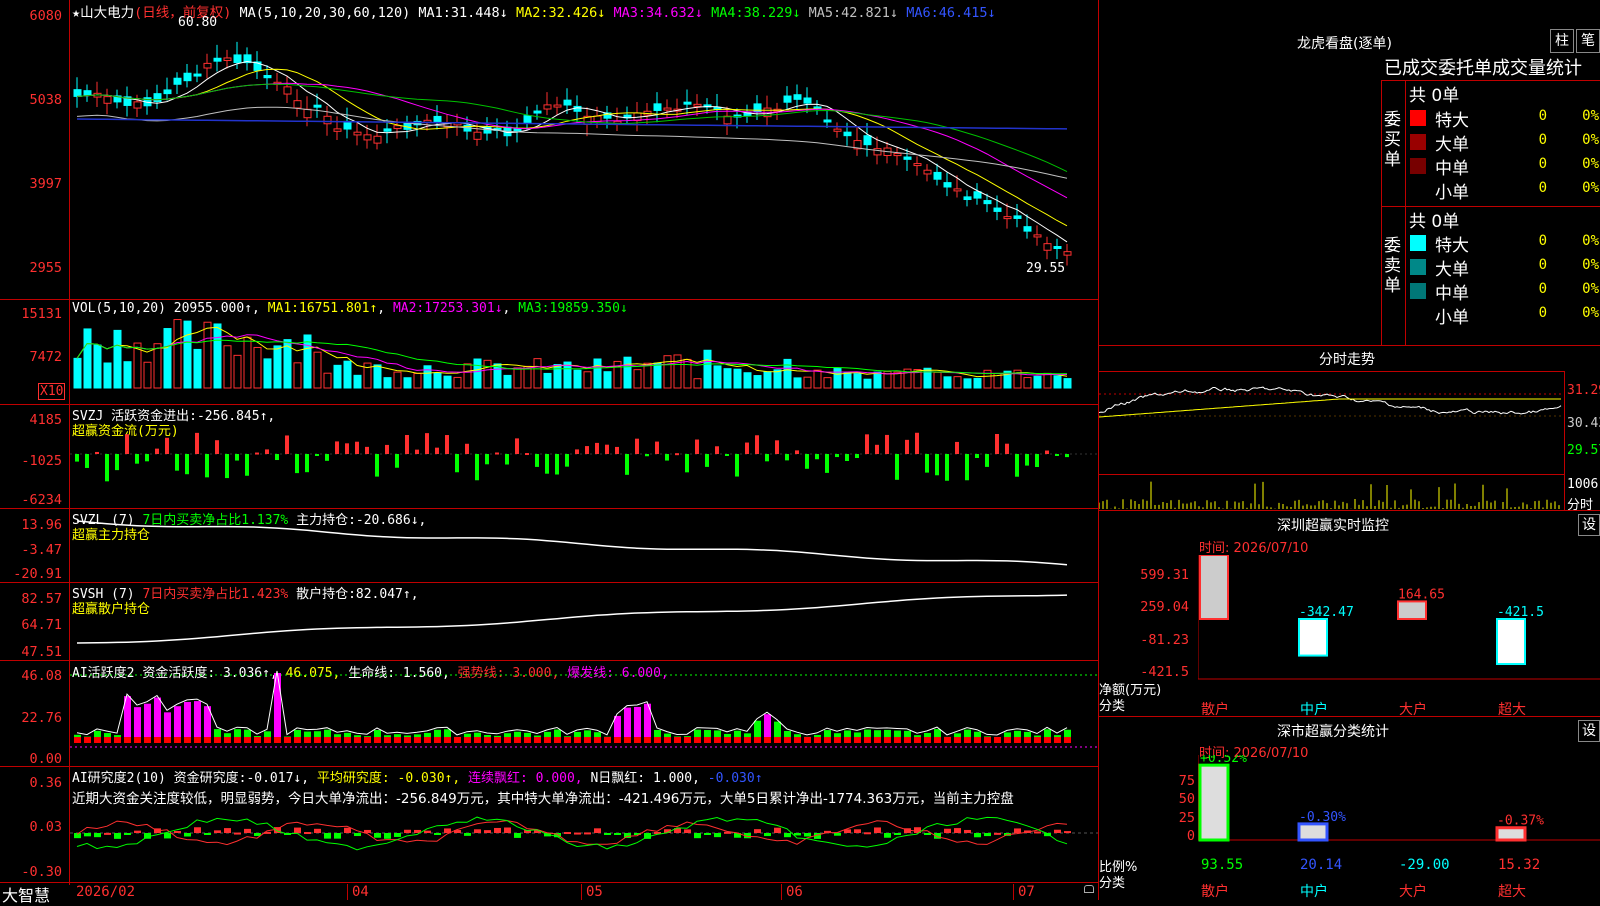 This screenshot has width=1600, height=906. Describe the element at coordinates (581, 892) in the screenshot. I see `date-tick` at that location.